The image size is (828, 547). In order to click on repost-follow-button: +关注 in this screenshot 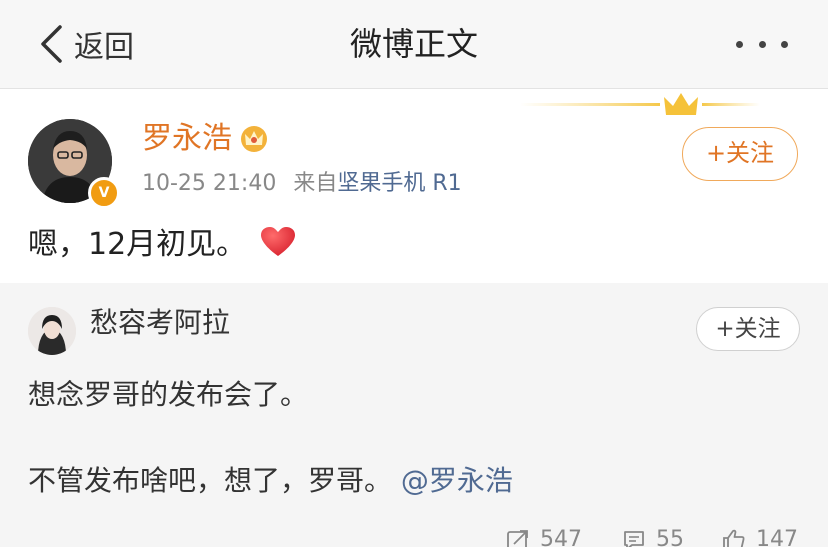, I will do `click(748, 329)`.